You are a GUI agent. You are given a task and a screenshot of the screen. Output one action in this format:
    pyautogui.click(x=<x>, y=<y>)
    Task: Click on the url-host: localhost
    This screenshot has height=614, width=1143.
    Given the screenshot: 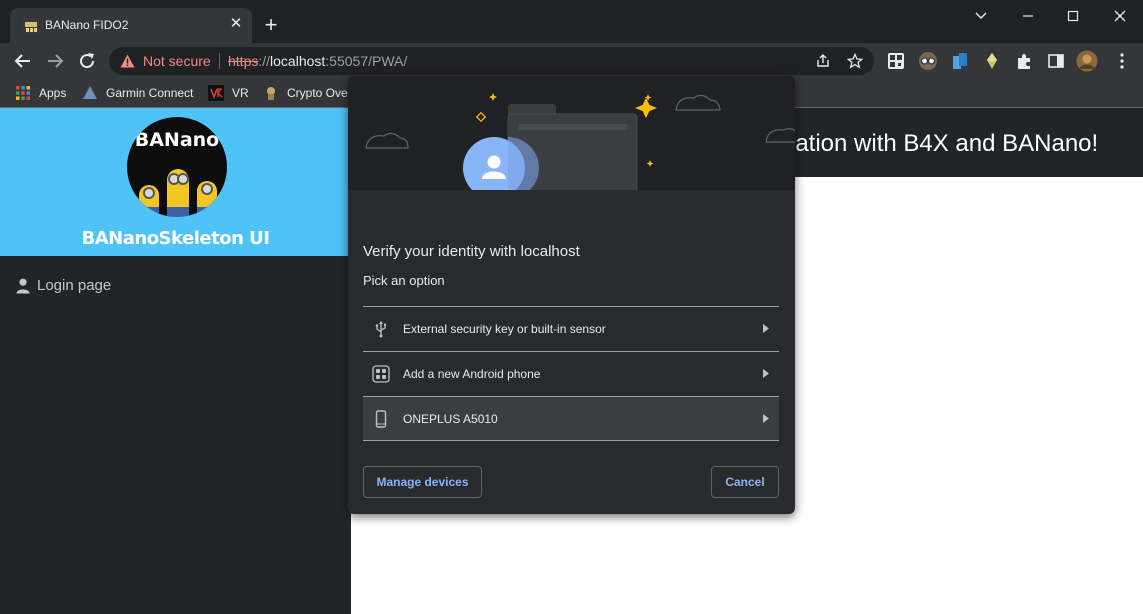 What is the action you would take?
    pyautogui.click(x=298, y=61)
    